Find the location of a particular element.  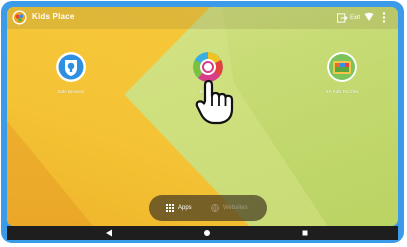

dock-tab-apps: Apps is located at coordinates (179, 208).